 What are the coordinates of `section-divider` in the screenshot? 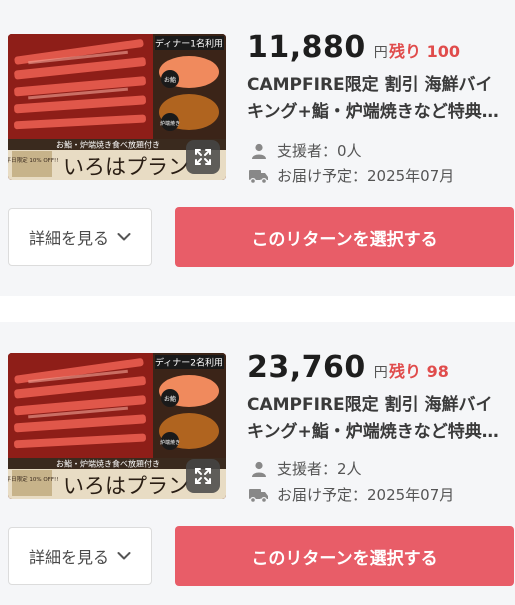 It's located at (257, 309).